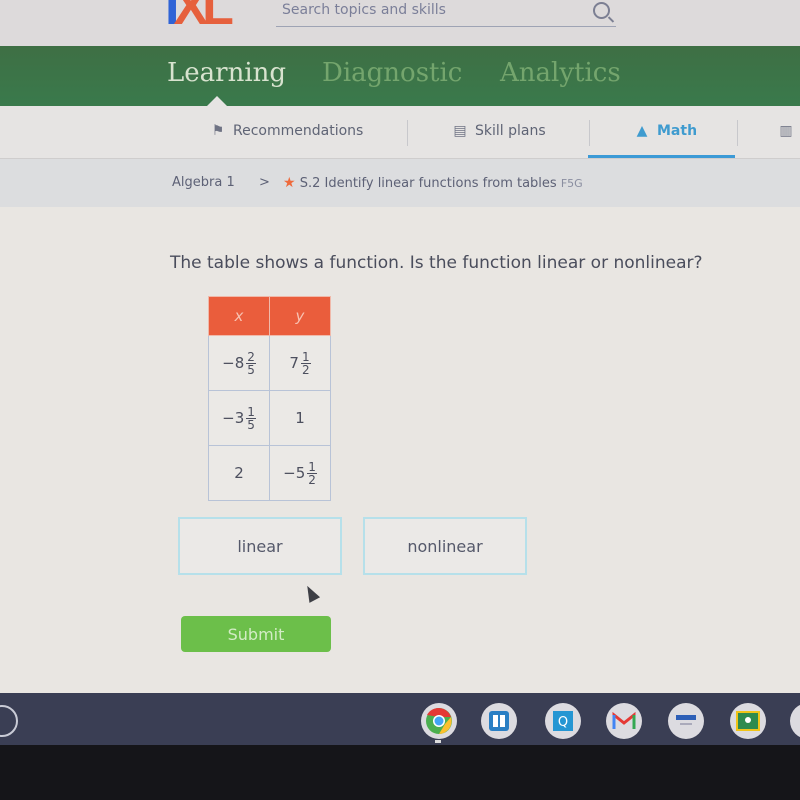  I want to click on mixed-number: −8 2 5, so click(239, 363).